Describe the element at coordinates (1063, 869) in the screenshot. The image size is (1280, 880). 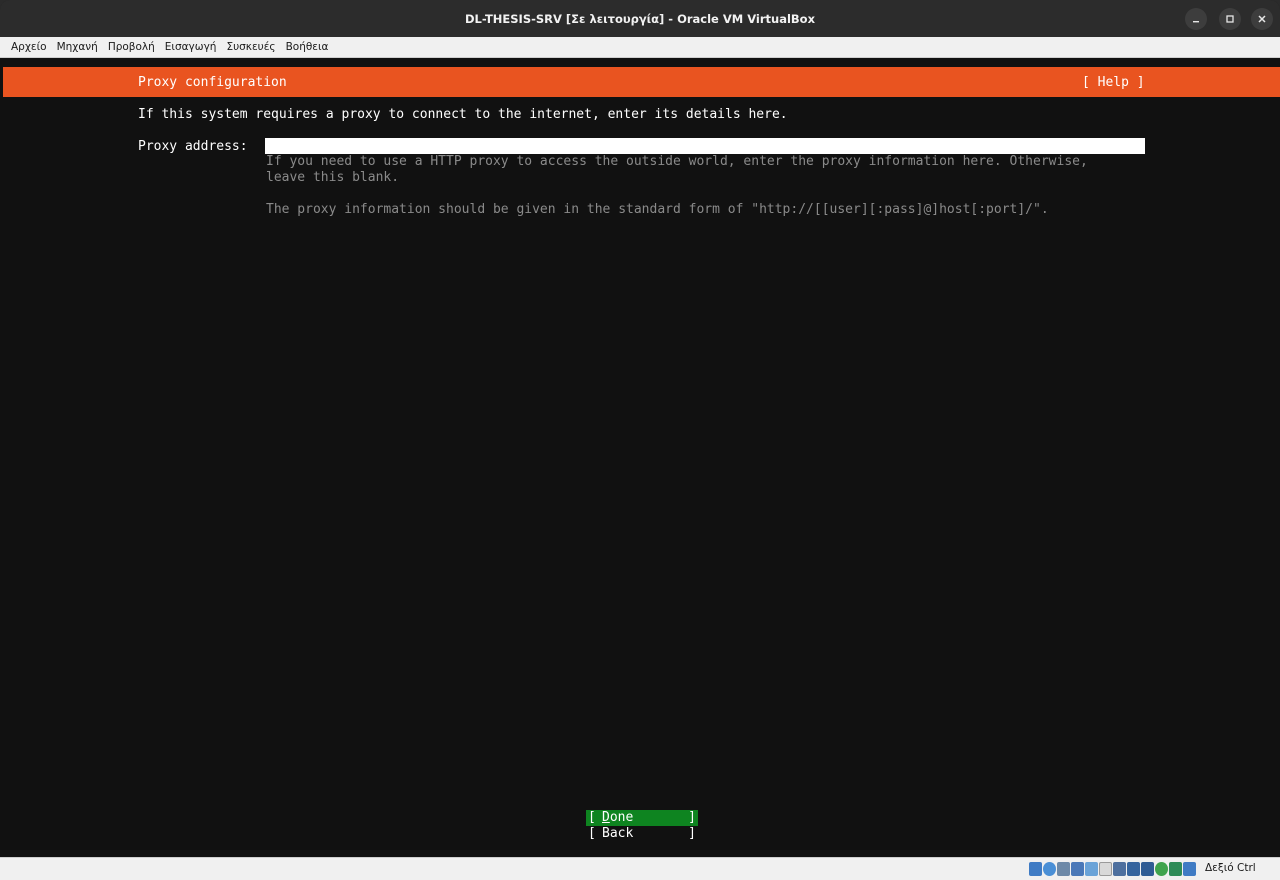
I see `audio-icon` at that location.